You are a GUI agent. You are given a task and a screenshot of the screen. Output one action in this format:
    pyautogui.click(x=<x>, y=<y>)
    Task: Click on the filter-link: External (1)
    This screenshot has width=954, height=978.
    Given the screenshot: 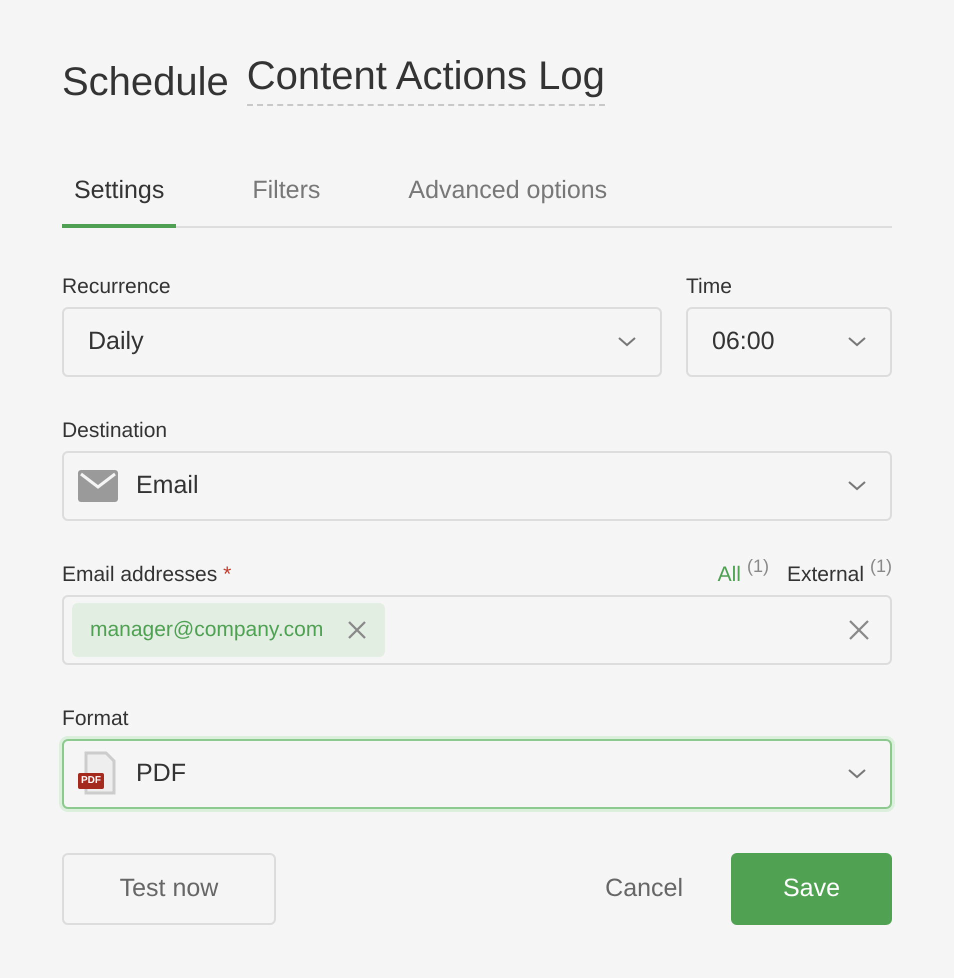 What is the action you would take?
    pyautogui.click(x=839, y=574)
    